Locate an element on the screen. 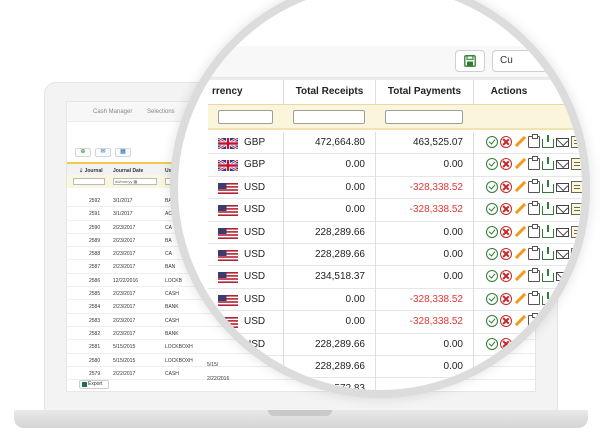  add-icon: ⊕ is located at coordinates (83, 152).